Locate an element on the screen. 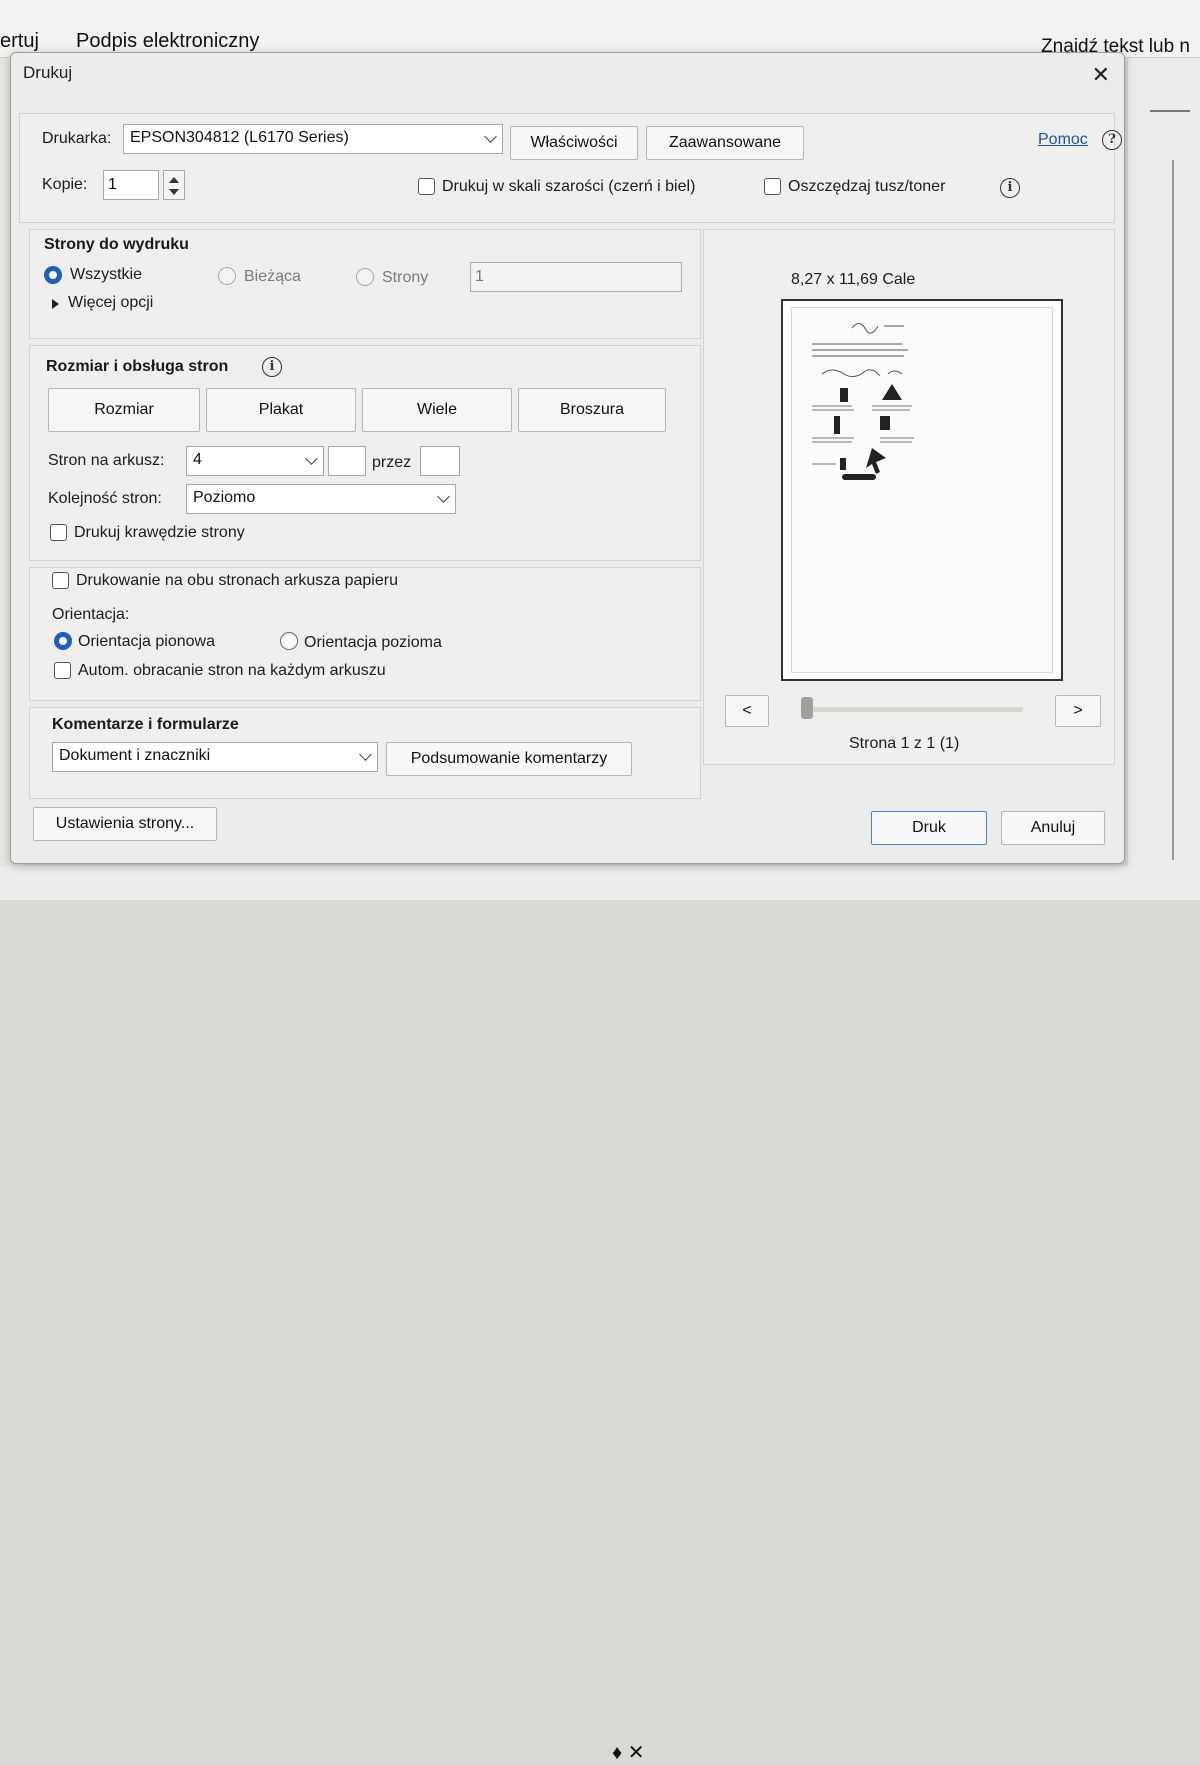 This screenshot has width=1200, height=1765. radio-landscape is located at coordinates (289, 641).